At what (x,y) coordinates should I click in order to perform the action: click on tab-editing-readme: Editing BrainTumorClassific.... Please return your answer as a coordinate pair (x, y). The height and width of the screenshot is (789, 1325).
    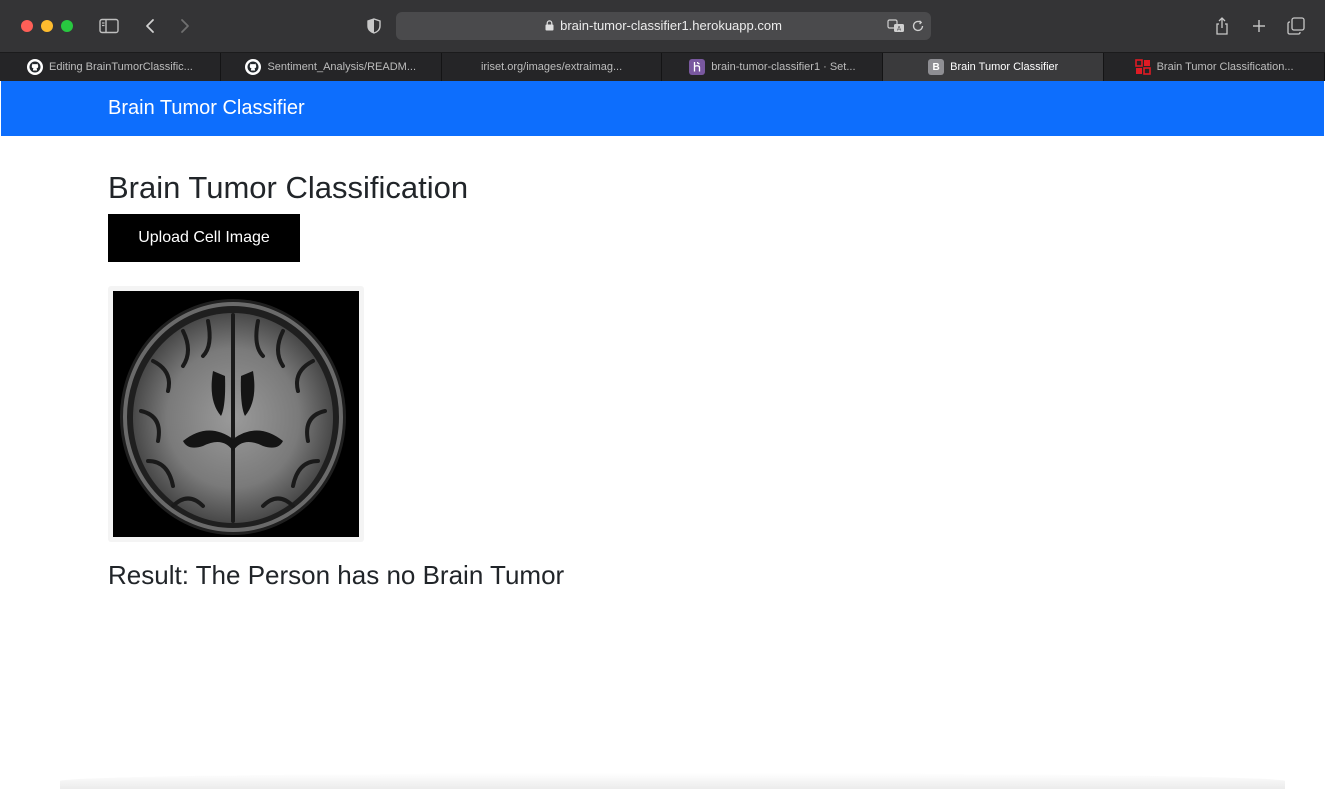
    Looking at the image, I should click on (110, 67).